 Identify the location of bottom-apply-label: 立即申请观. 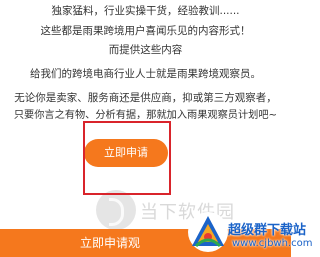
(109, 243).